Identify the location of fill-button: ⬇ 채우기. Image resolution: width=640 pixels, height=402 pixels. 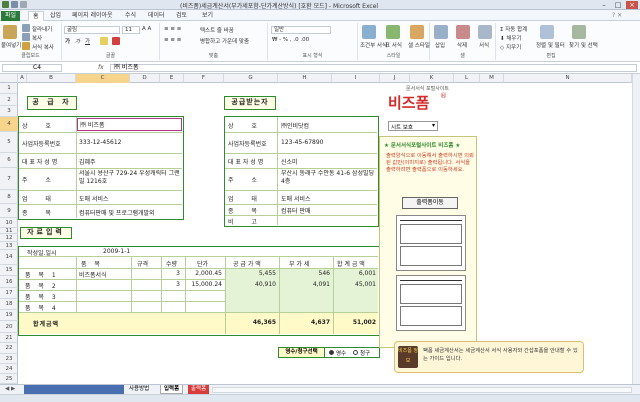
(511, 38).